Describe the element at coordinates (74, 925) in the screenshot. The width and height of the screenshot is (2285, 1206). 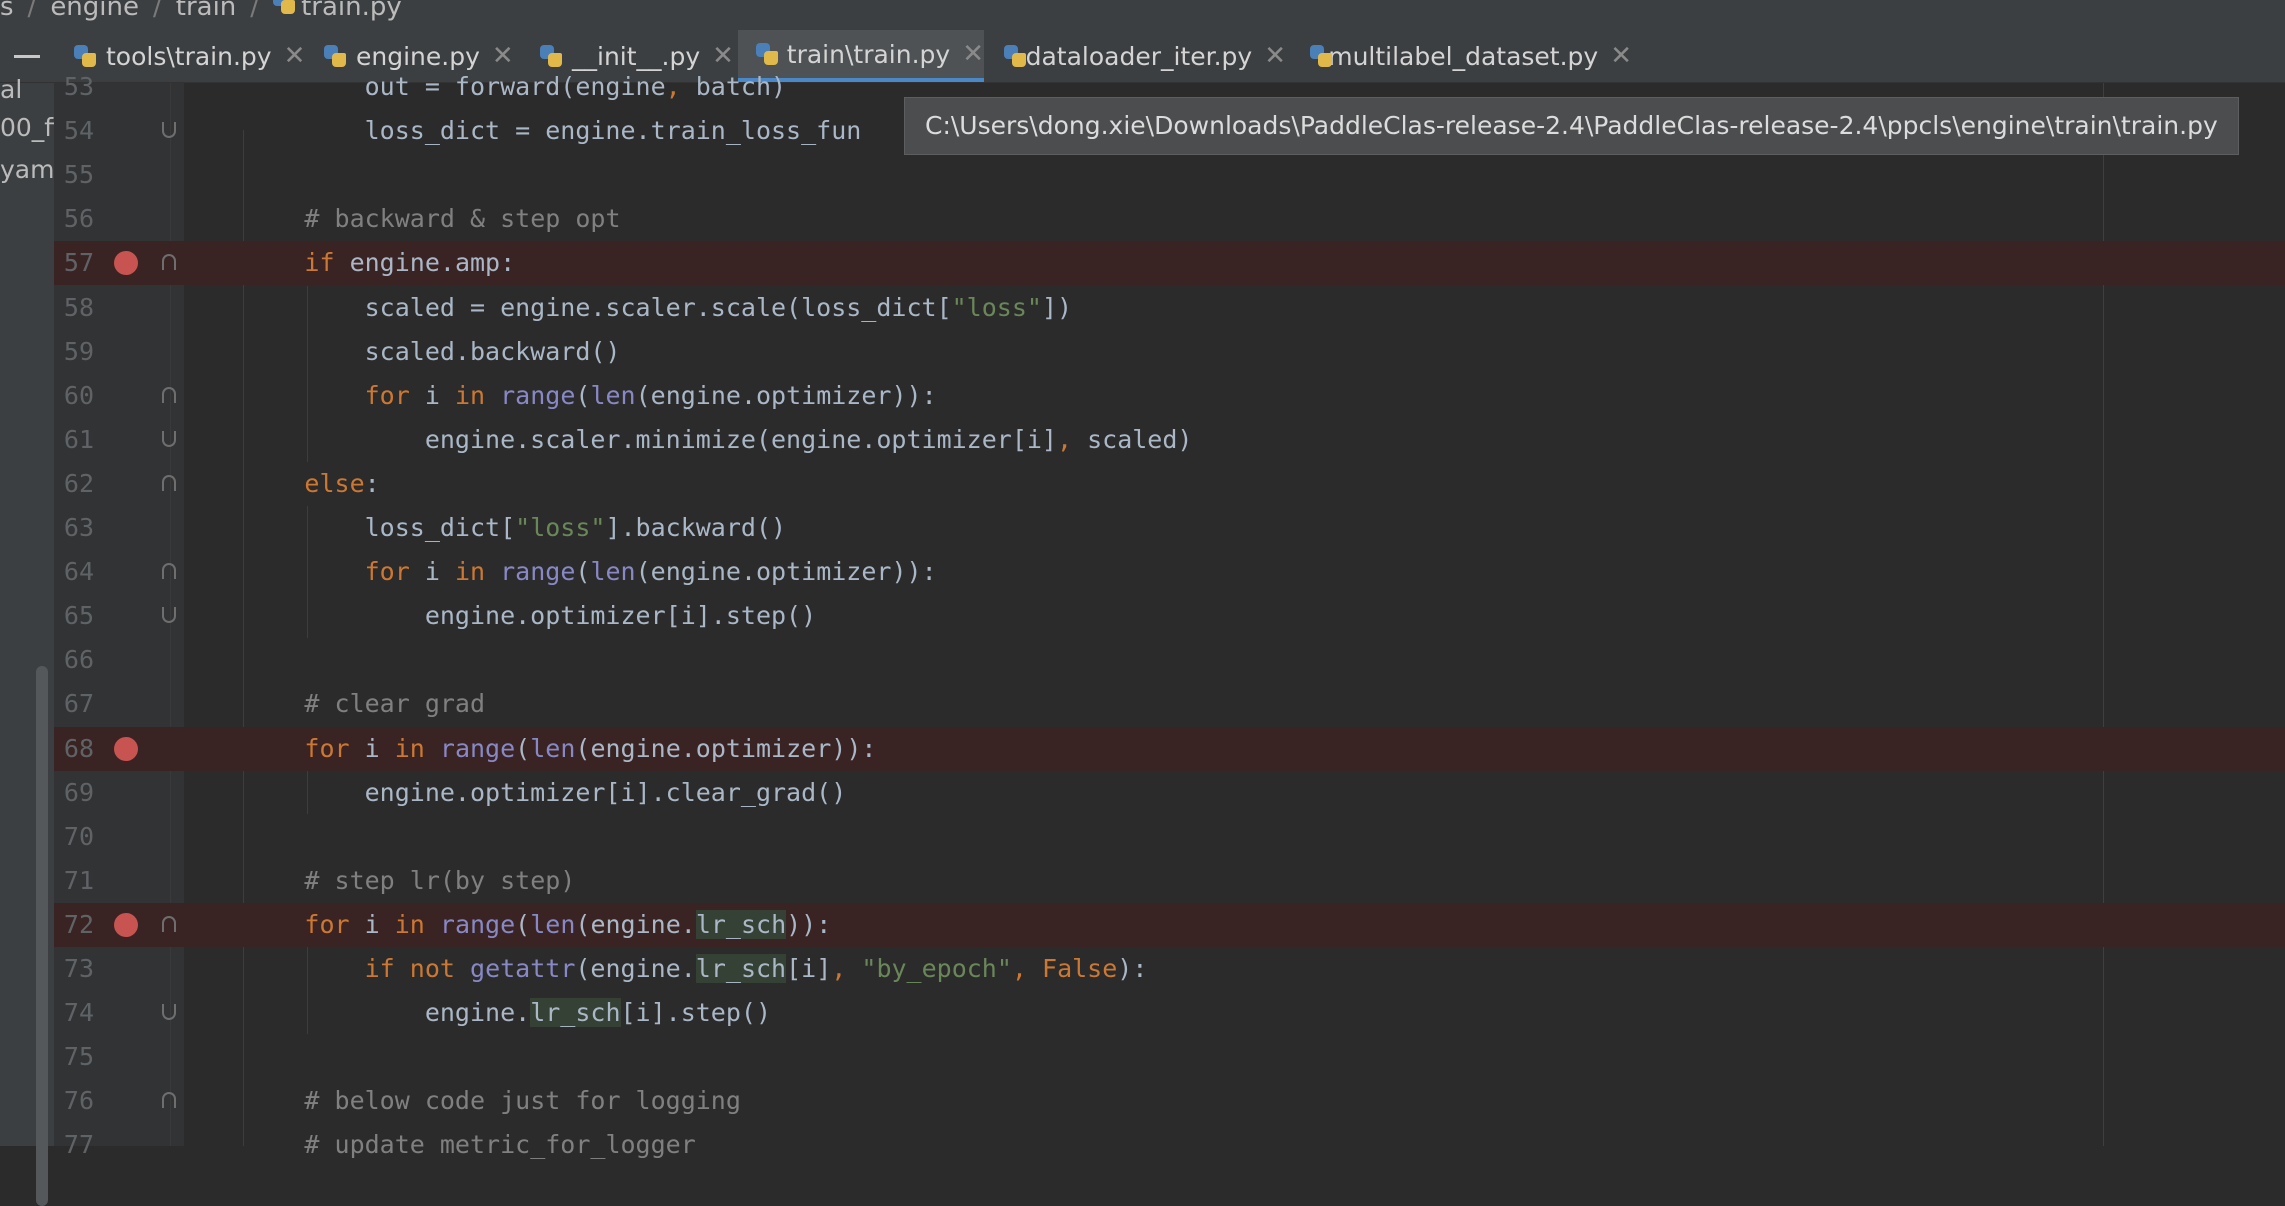
I see `line-number: 72` at that location.